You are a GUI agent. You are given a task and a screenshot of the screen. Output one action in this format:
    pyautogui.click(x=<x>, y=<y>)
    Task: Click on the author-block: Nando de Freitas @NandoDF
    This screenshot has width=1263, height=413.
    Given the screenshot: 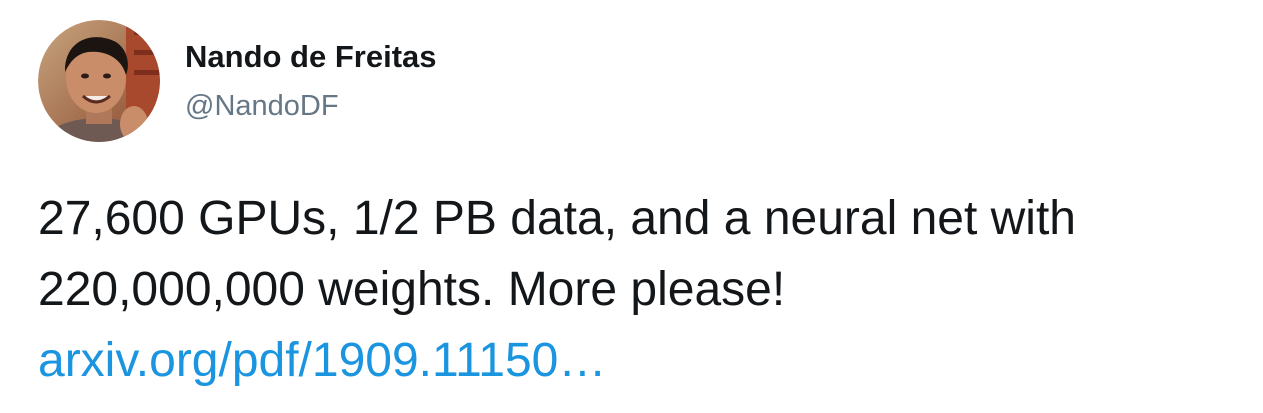 What is the action you would take?
    pyautogui.click(x=311, y=81)
    